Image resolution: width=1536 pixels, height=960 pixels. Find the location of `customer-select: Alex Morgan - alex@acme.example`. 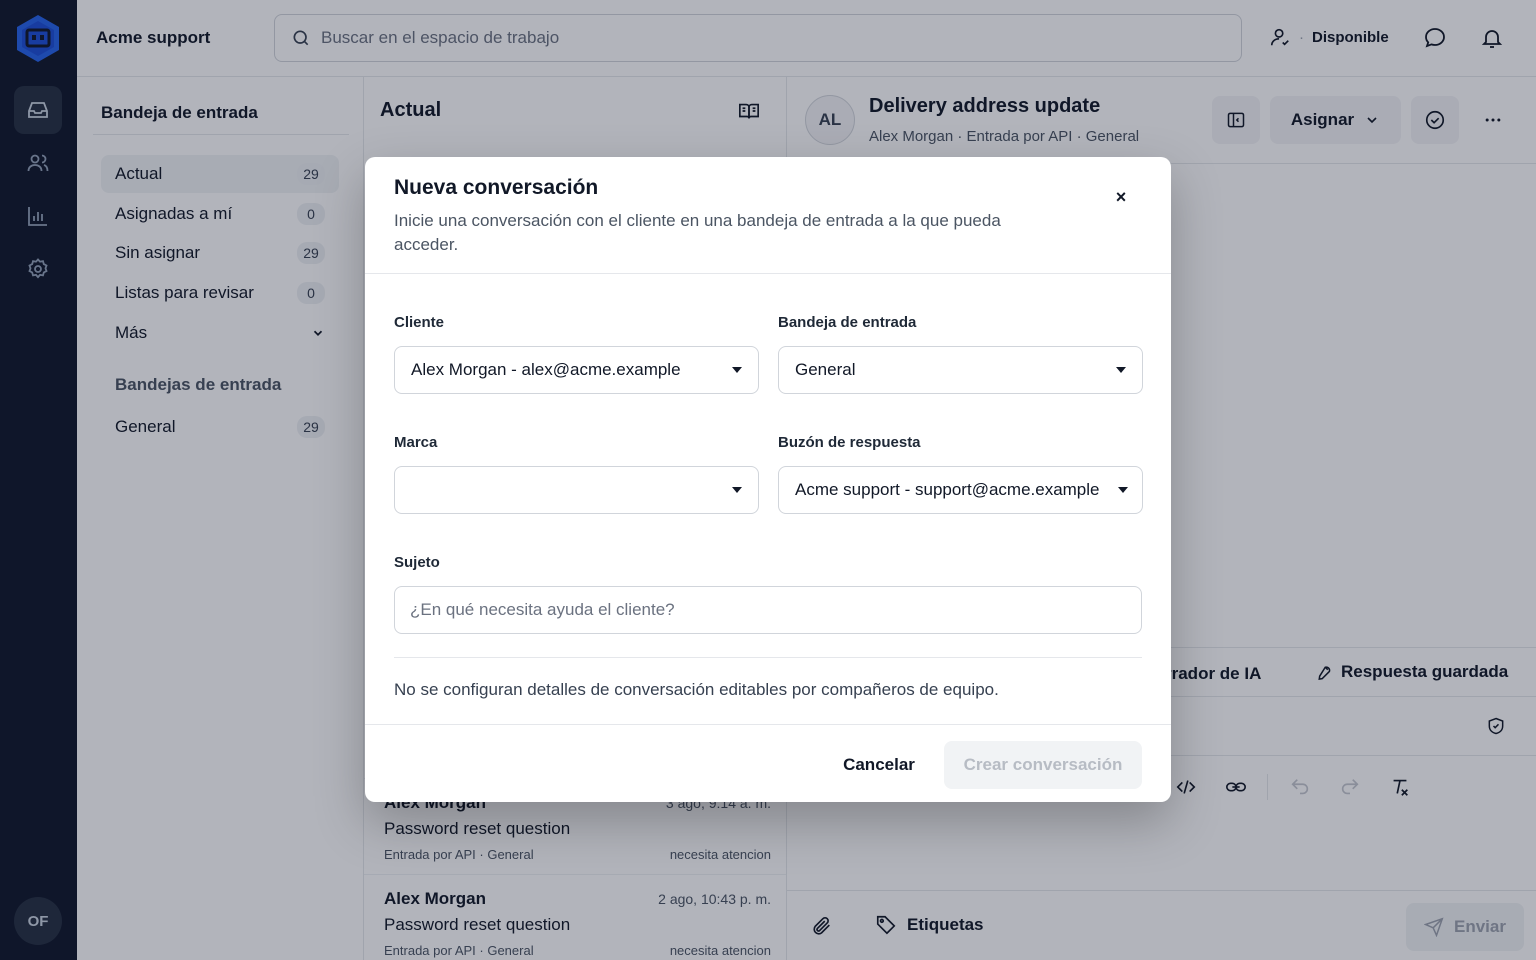

customer-select: Alex Morgan - alex@acme.example is located at coordinates (576, 370).